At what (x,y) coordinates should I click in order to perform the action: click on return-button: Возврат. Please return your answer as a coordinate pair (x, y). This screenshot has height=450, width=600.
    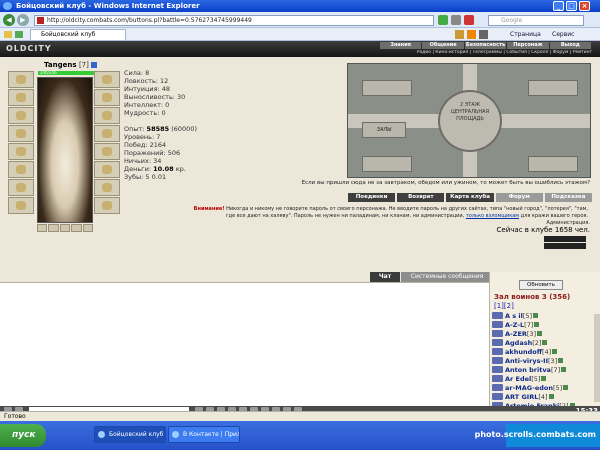
    Looking at the image, I should click on (421, 197).